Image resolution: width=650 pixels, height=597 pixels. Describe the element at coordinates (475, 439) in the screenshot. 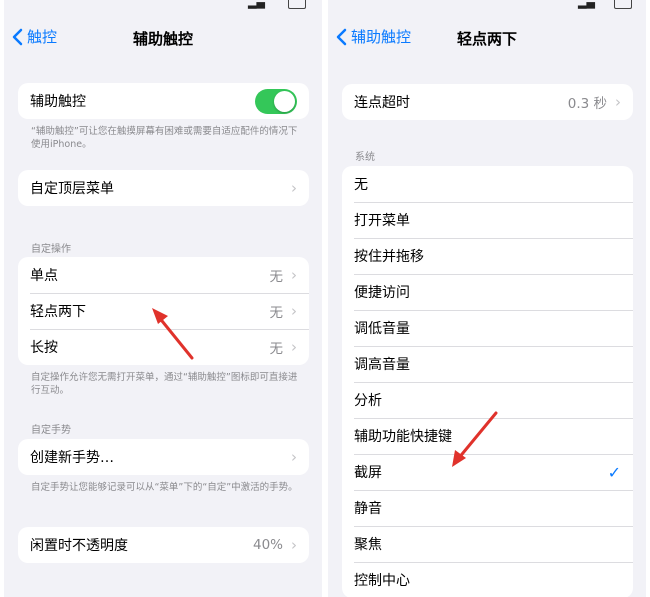

I see `annotation-arrow-right` at that location.